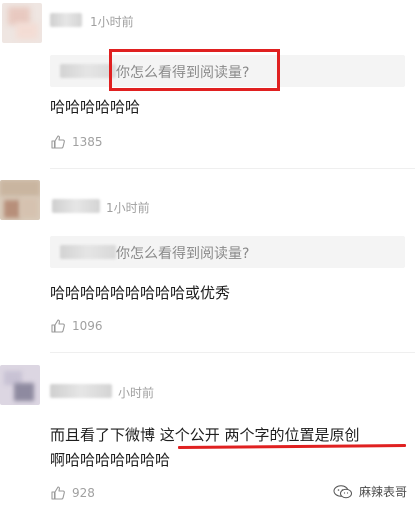 Image resolution: width=415 pixels, height=506 pixels. What do you see at coordinates (194, 70) in the screenshot?
I see `highlight-box` at bounding box center [194, 70].